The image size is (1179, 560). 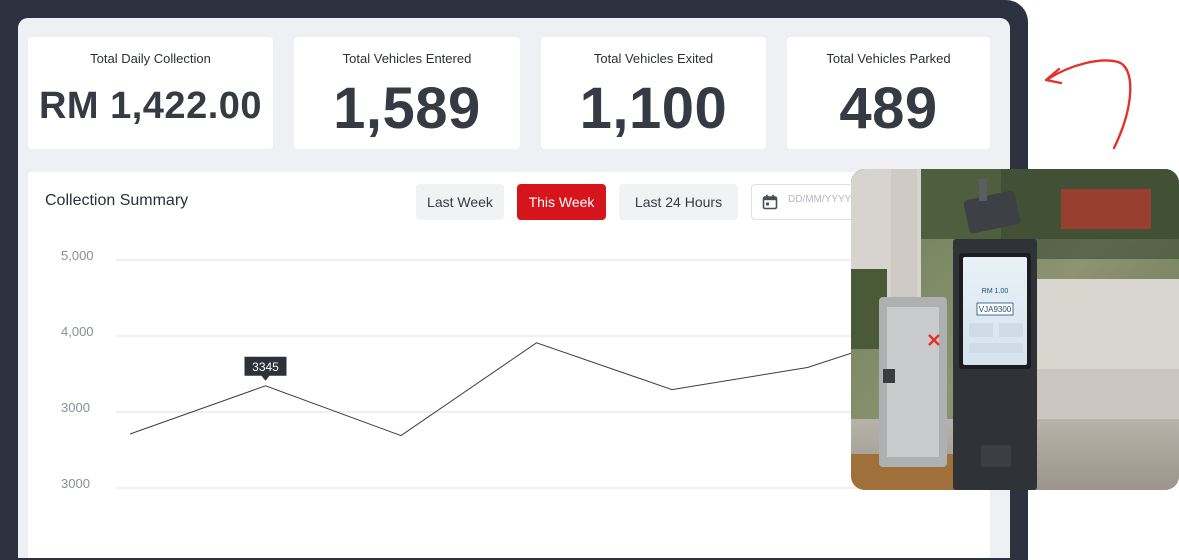 What do you see at coordinates (995, 309) in the screenshot?
I see `kiosk-plate: VJA9300` at bounding box center [995, 309].